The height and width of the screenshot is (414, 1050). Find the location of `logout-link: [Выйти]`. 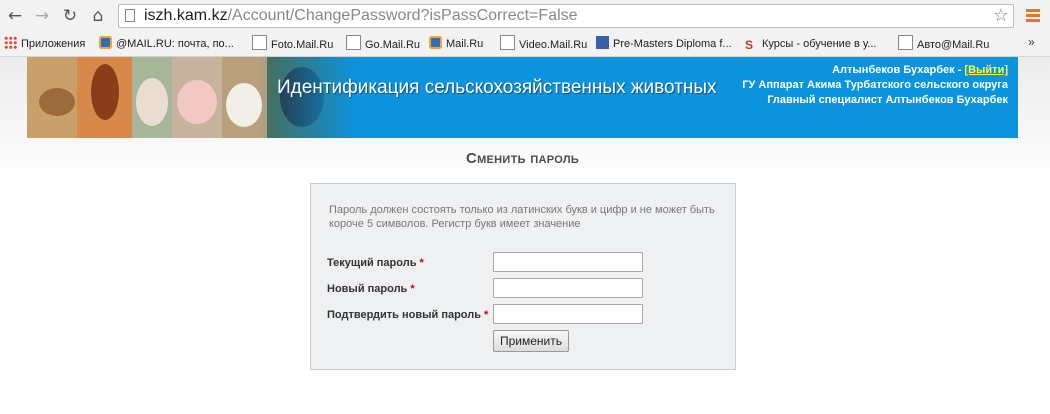

logout-link: [Выйти] is located at coordinates (986, 70).